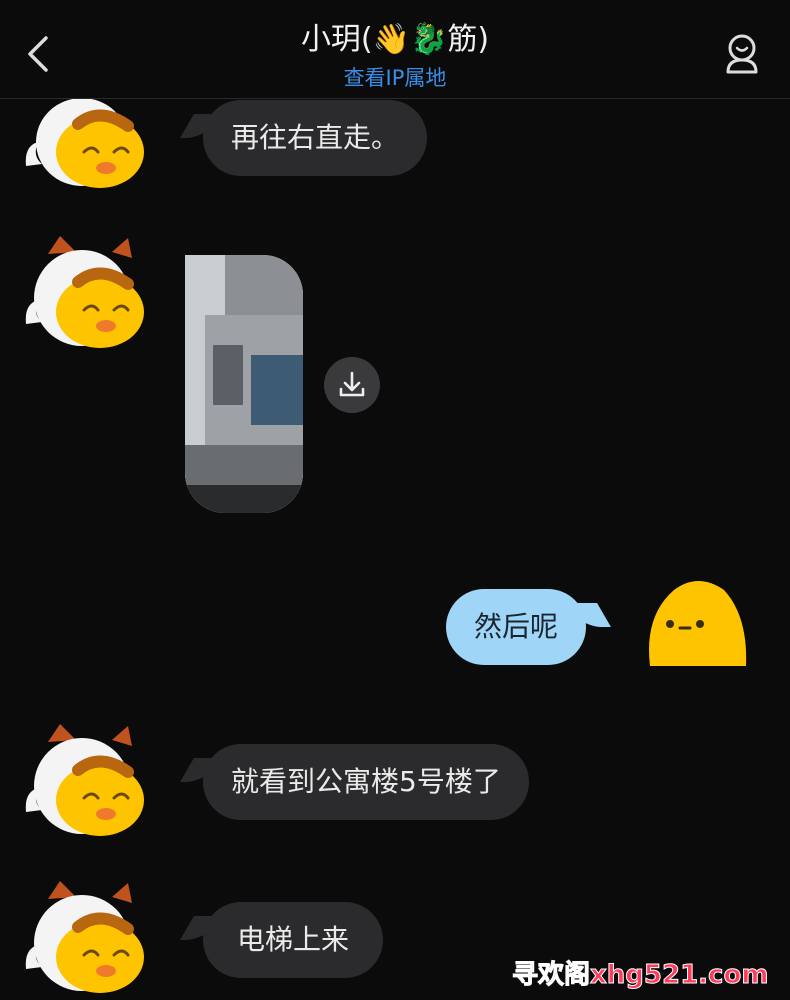  I want to click on message-image, so click(244, 384).